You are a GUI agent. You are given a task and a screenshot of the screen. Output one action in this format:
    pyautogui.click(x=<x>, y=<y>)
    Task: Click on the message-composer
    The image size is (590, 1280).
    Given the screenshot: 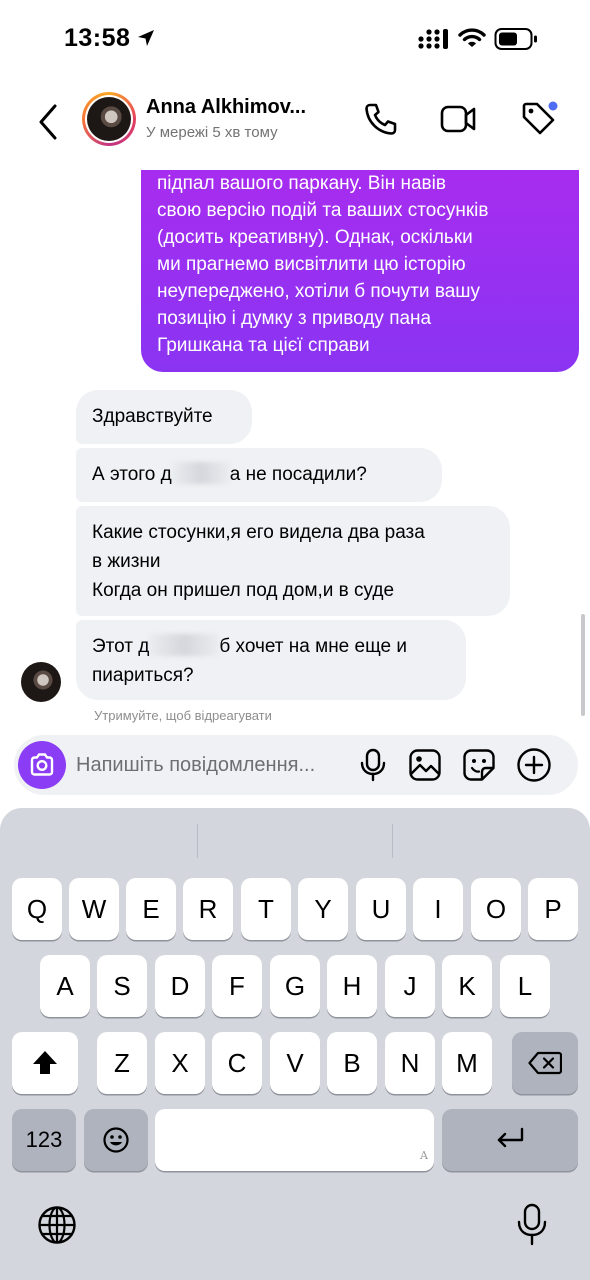 What is the action you would take?
    pyautogui.click(x=296, y=765)
    